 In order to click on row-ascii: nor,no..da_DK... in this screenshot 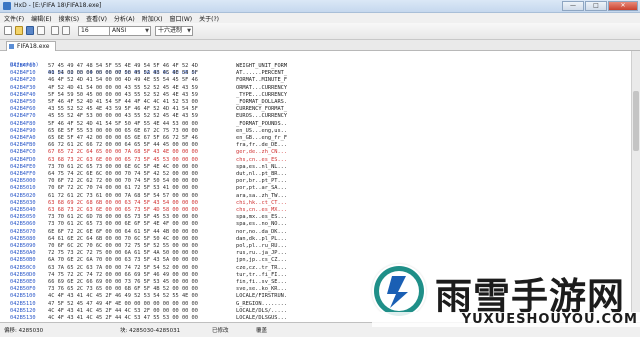, I will do `click(261, 232)`.